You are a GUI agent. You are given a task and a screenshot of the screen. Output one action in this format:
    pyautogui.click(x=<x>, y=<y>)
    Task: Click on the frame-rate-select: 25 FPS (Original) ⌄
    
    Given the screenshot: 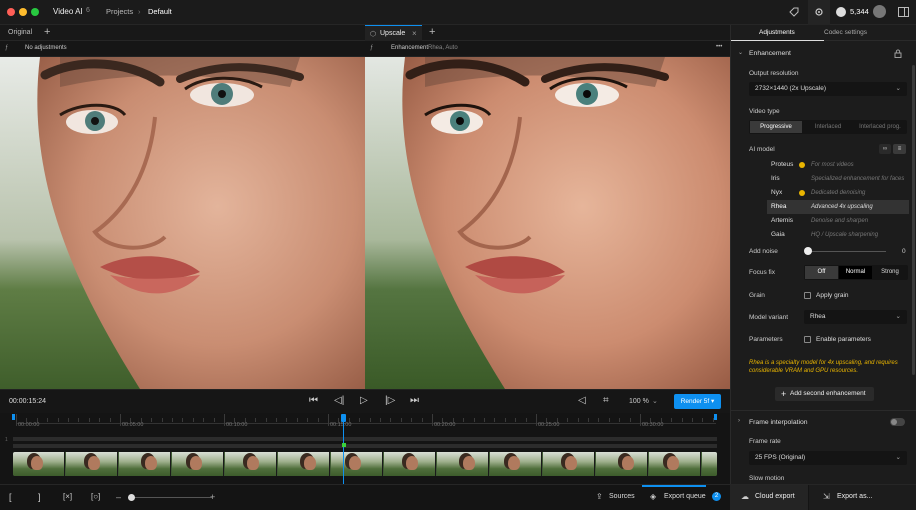 What is the action you would take?
    pyautogui.click(x=828, y=458)
    